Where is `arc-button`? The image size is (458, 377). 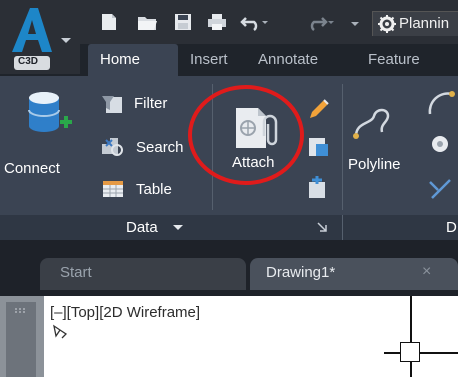
arc-button is located at coordinates (440, 104).